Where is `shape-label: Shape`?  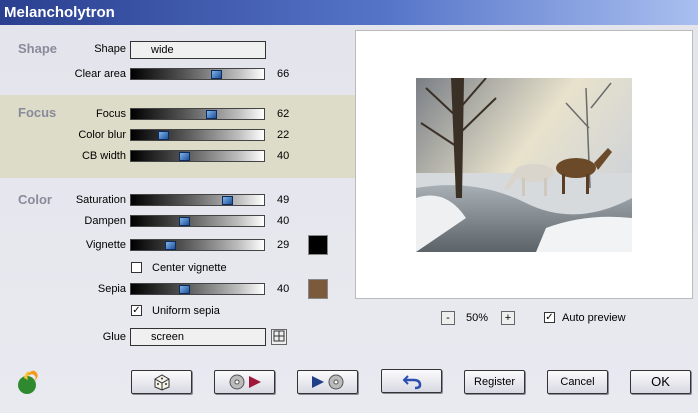 shape-label: Shape is located at coordinates (110, 49).